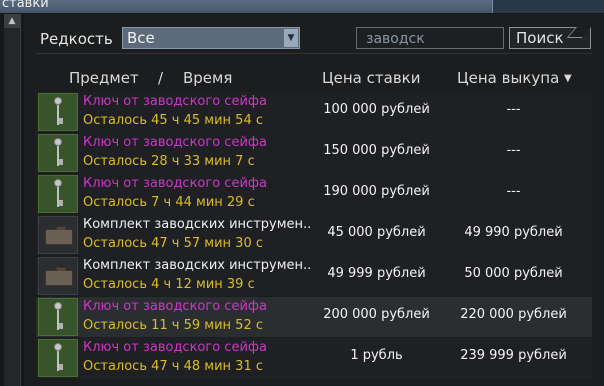  Describe the element at coordinates (376, 355) in the screenshot. I see `bid-price: 1 рубль` at that location.